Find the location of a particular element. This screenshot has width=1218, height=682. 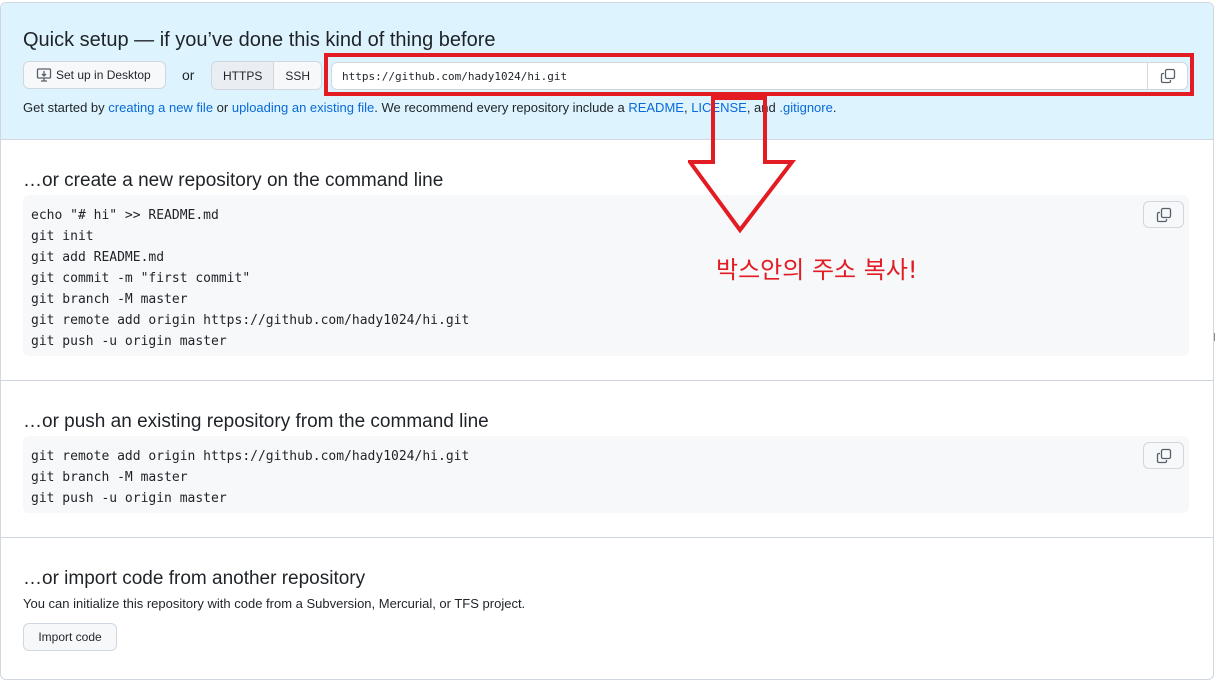

clone-url-field is located at coordinates (759, 76).